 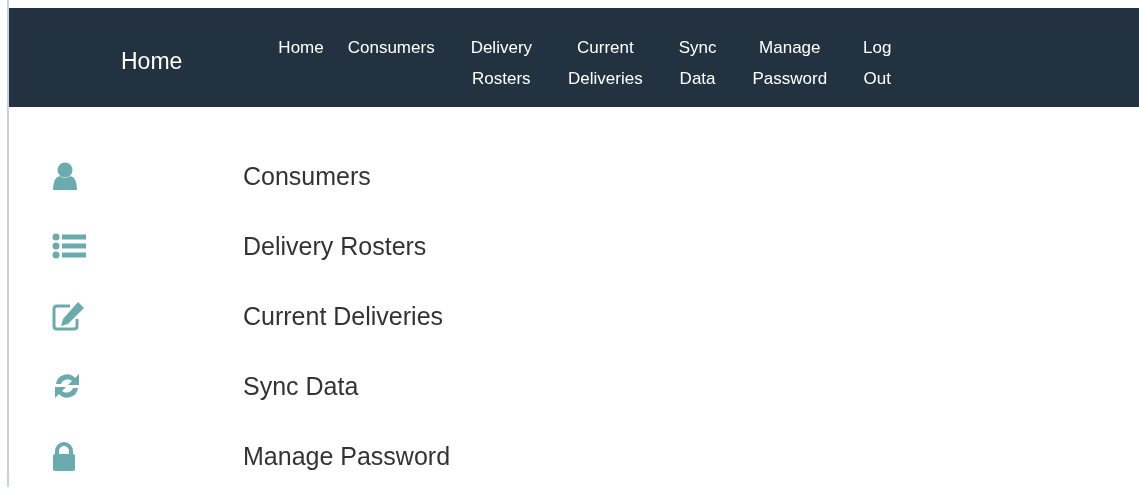 I want to click on nav-link: Current Deliveries, so click(x=605, y=63).